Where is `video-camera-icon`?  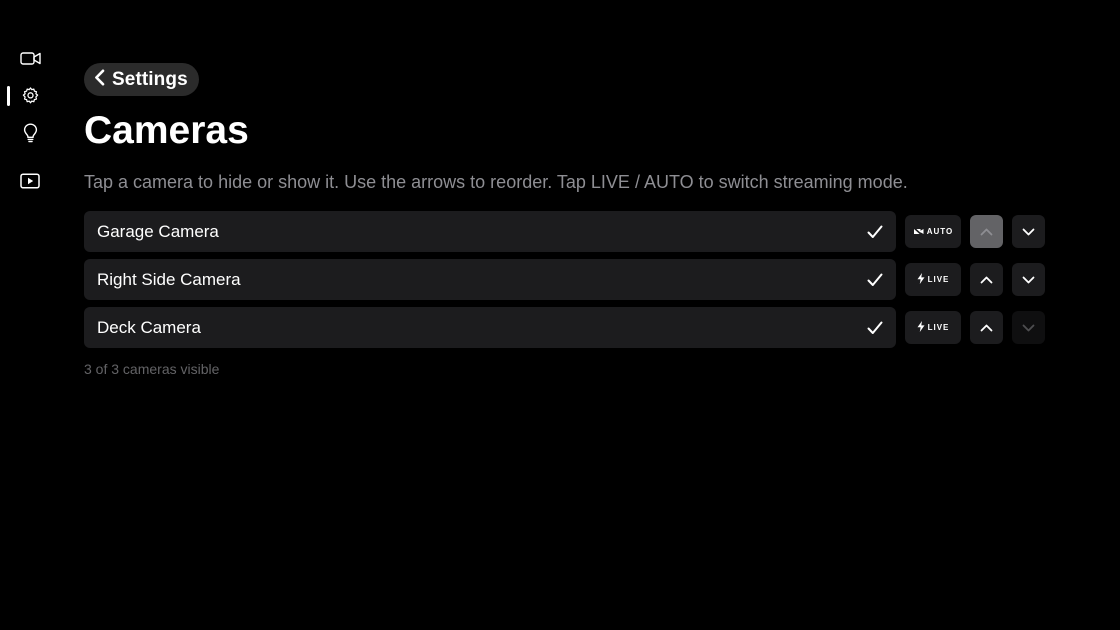 video-camera-icon is located at coordinates (30, 58).